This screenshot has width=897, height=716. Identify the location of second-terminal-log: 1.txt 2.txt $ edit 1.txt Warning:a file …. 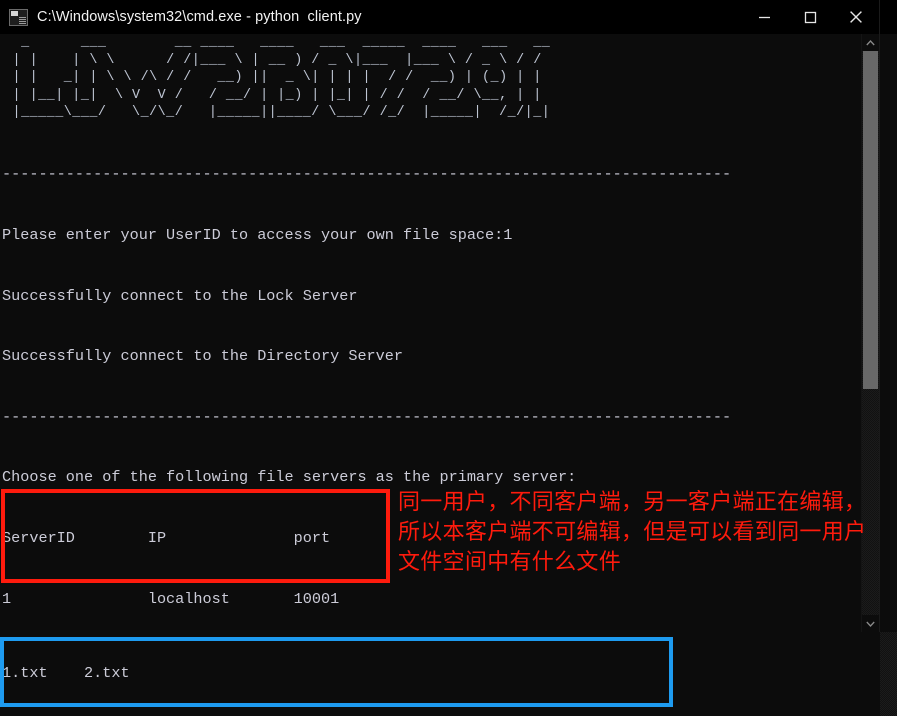
(448, 674).